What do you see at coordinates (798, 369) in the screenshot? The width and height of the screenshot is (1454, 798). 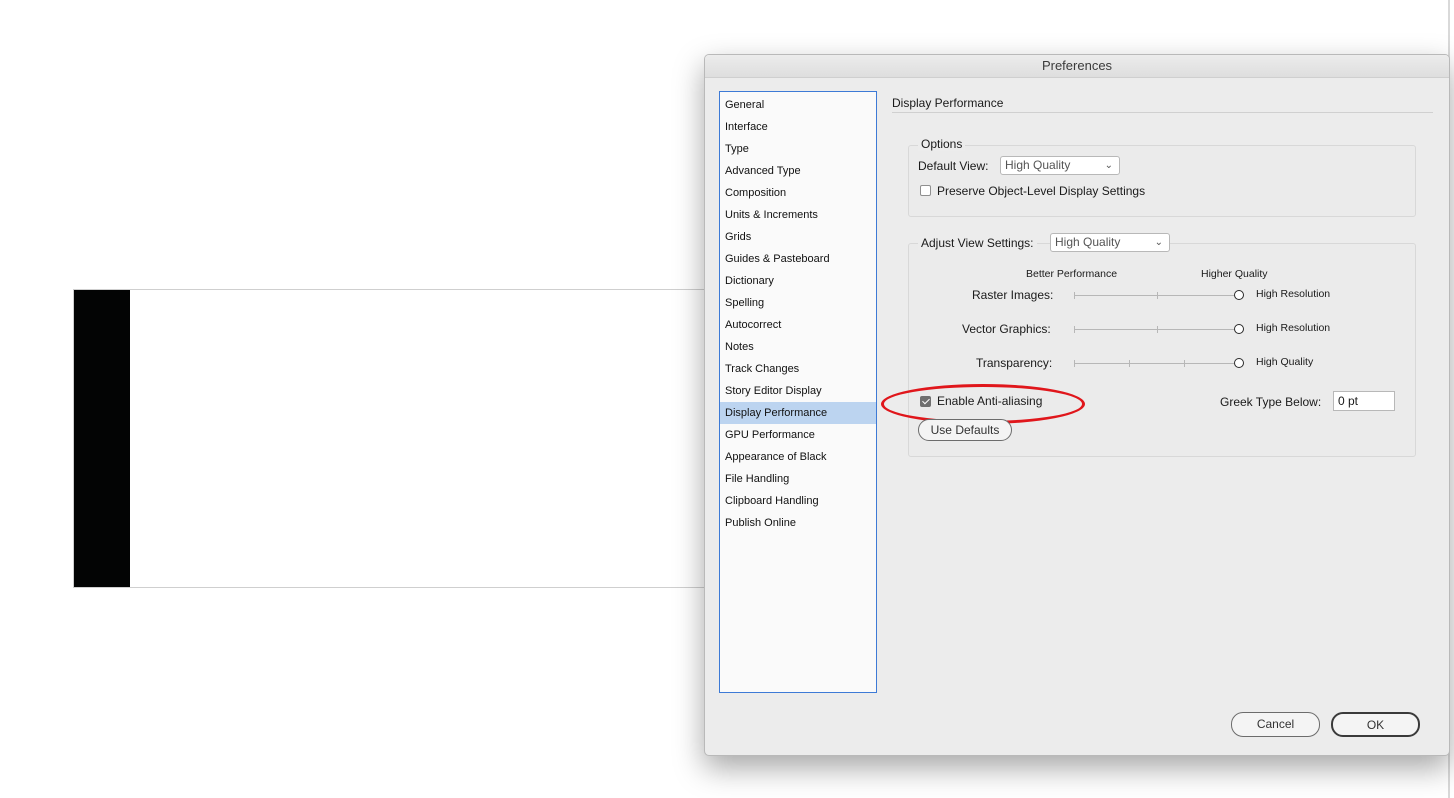 I see `sidebar-item-track-changes: Track Changes` at bounding box center [798, 369].